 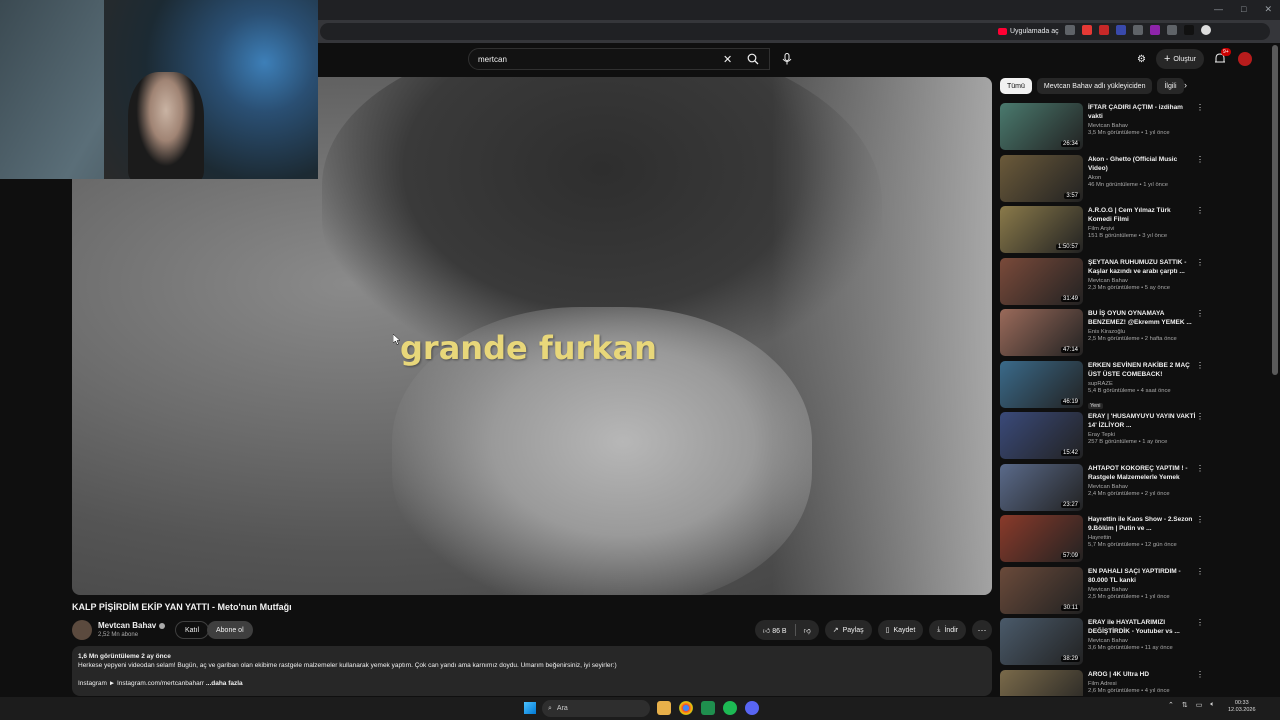 I want to click on chrome-icon, so click(x=686, y=708).